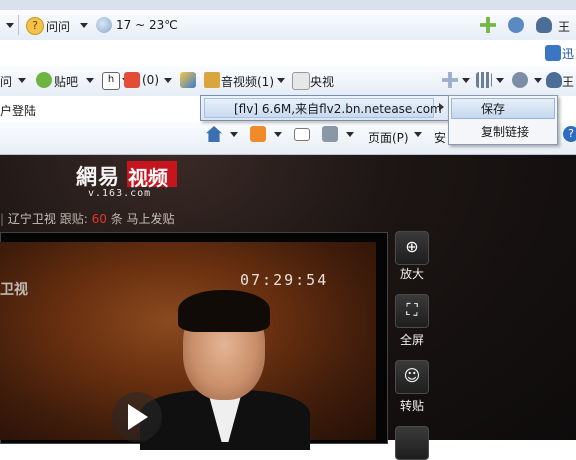  I want to click on media-icon, so click(212, 80).